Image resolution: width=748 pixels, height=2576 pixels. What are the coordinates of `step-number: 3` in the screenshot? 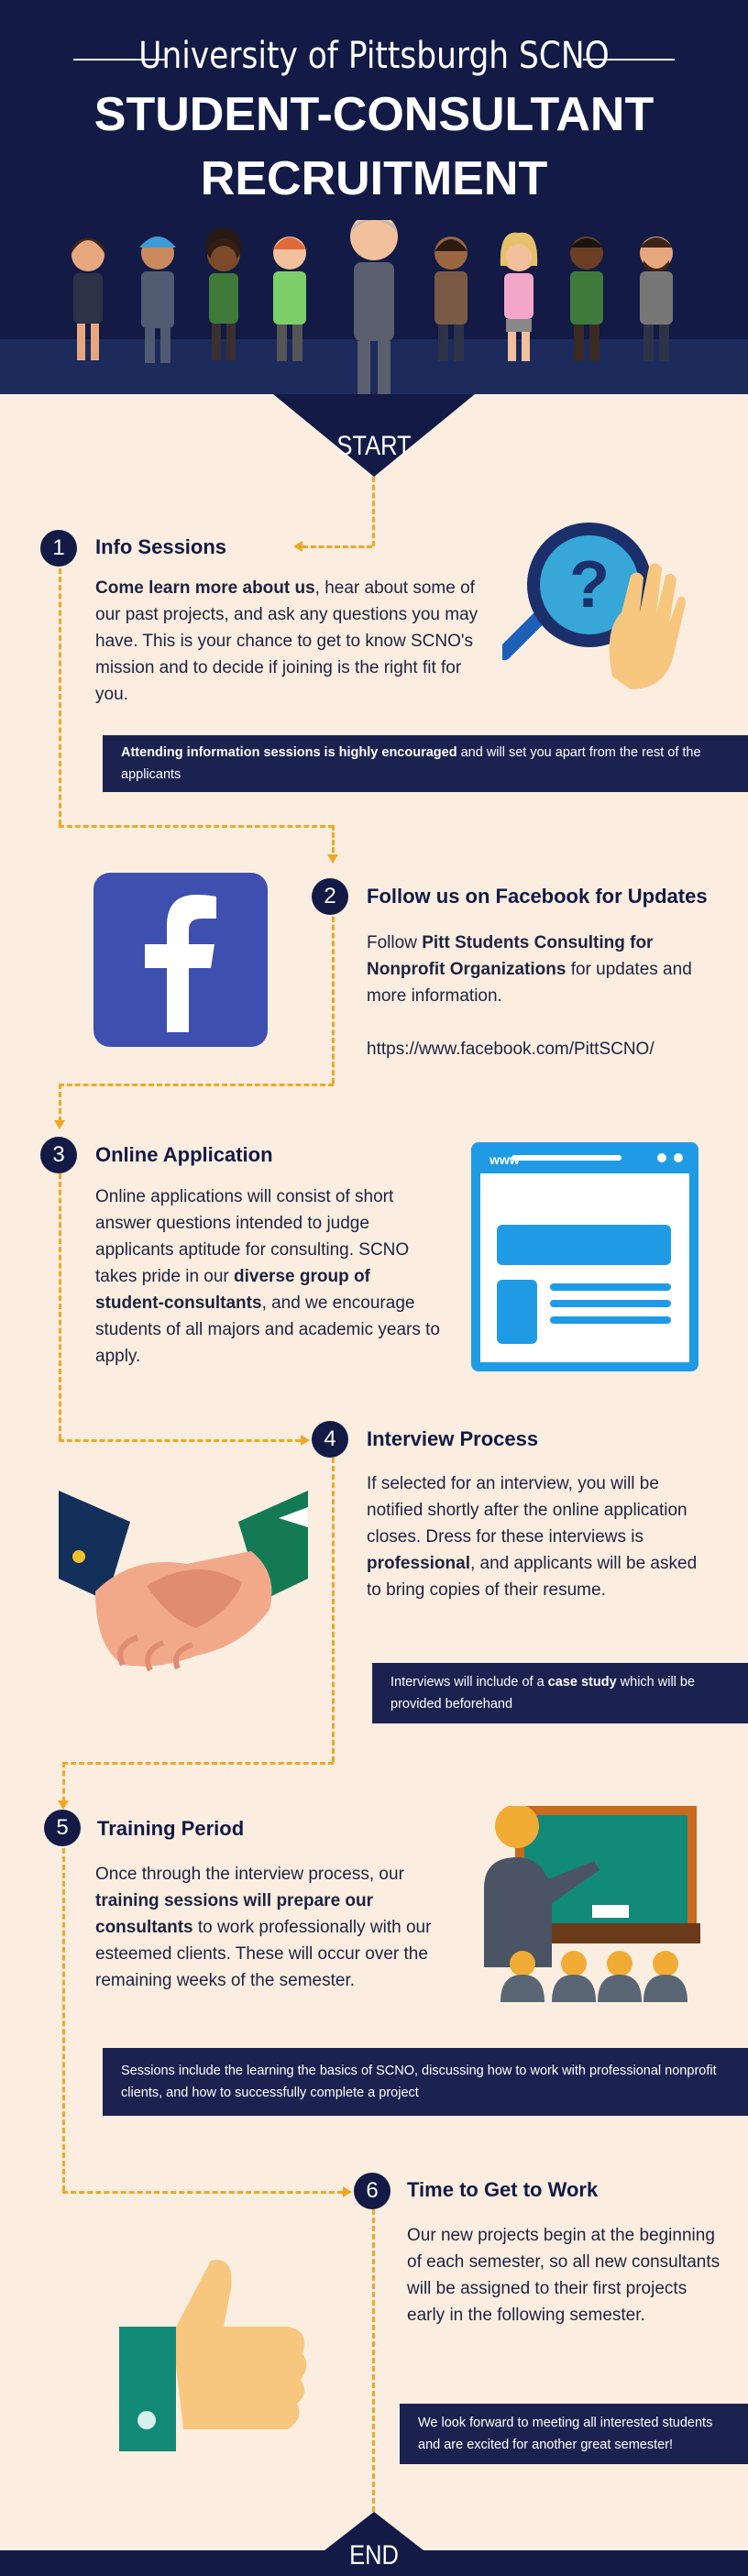 It's located at (58, 1155).